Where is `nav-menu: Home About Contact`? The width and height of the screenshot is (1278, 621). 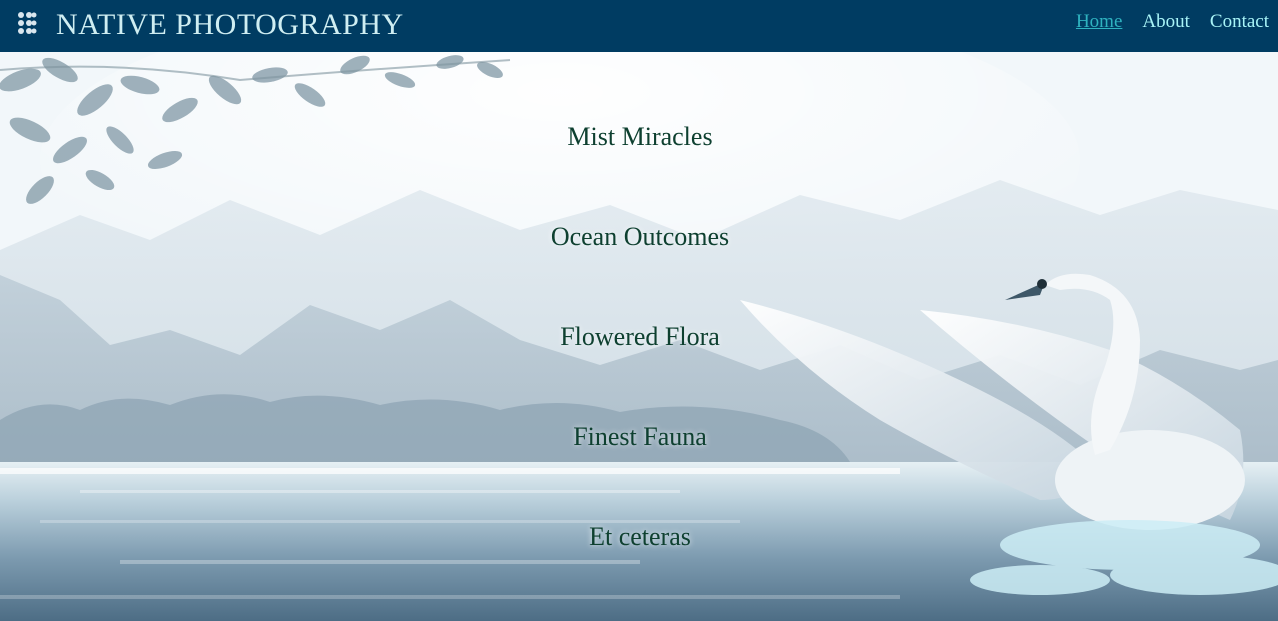
nav-menu: Home About Contact is located at coordinates (1172, 22).